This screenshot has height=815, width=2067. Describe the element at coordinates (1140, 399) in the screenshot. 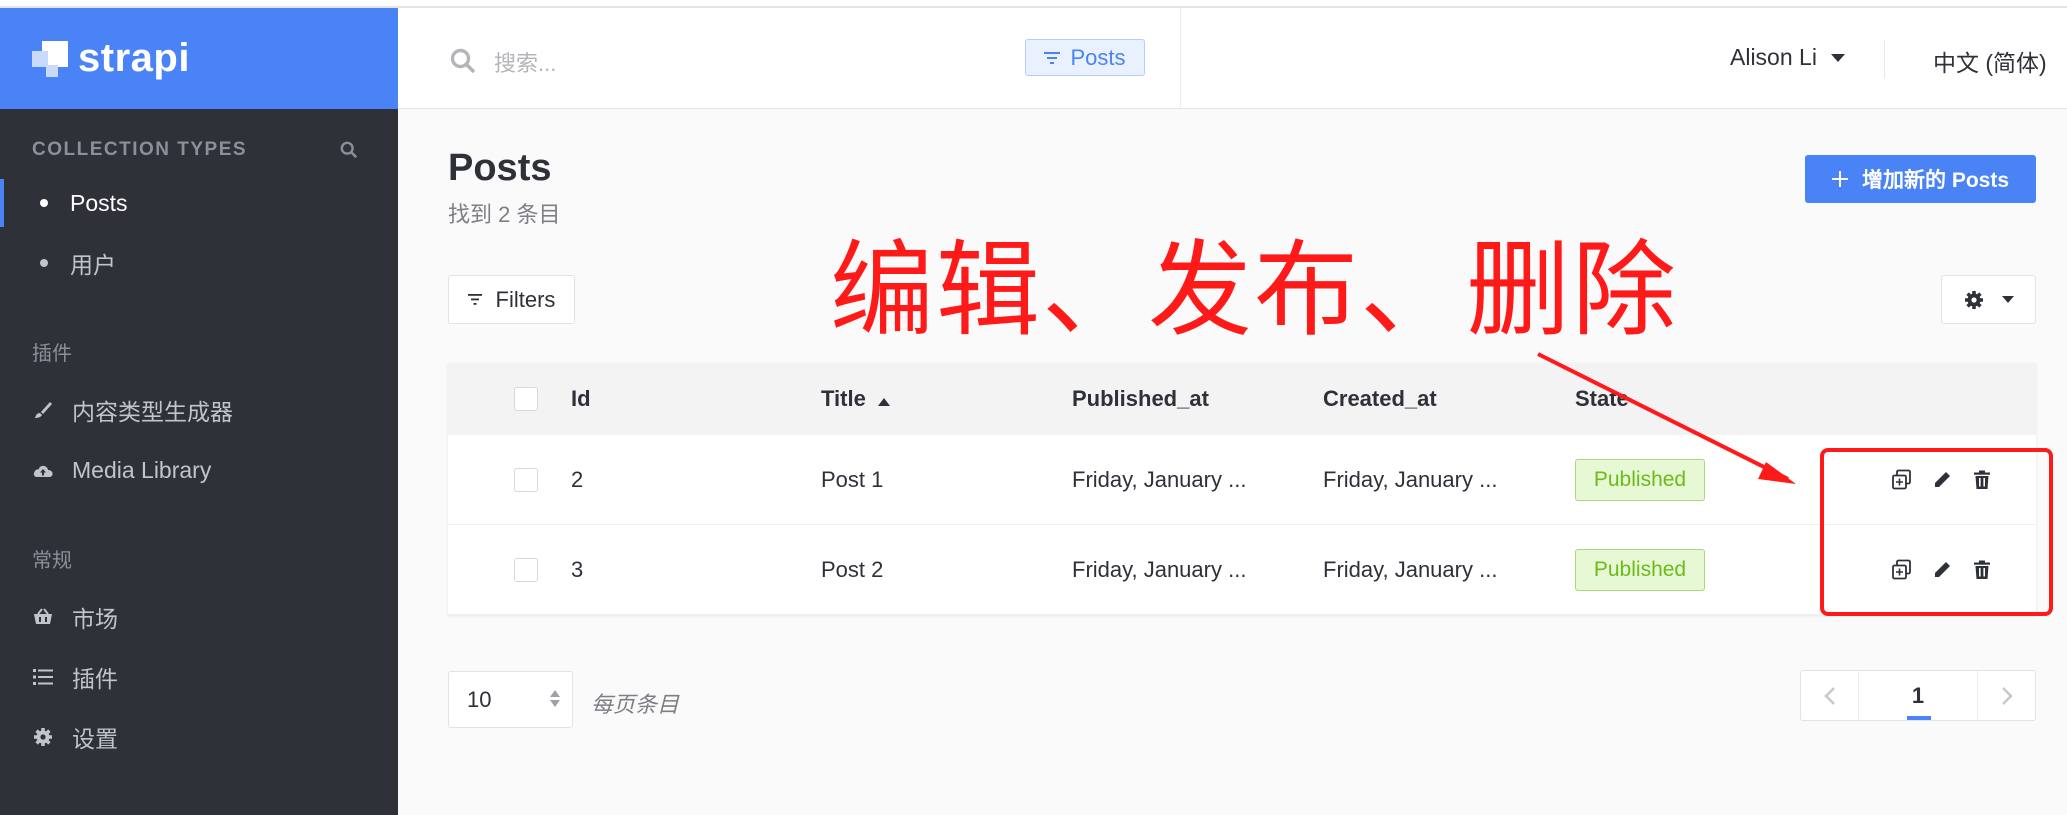

I see `column-header-published-at: Published_at` at that location.